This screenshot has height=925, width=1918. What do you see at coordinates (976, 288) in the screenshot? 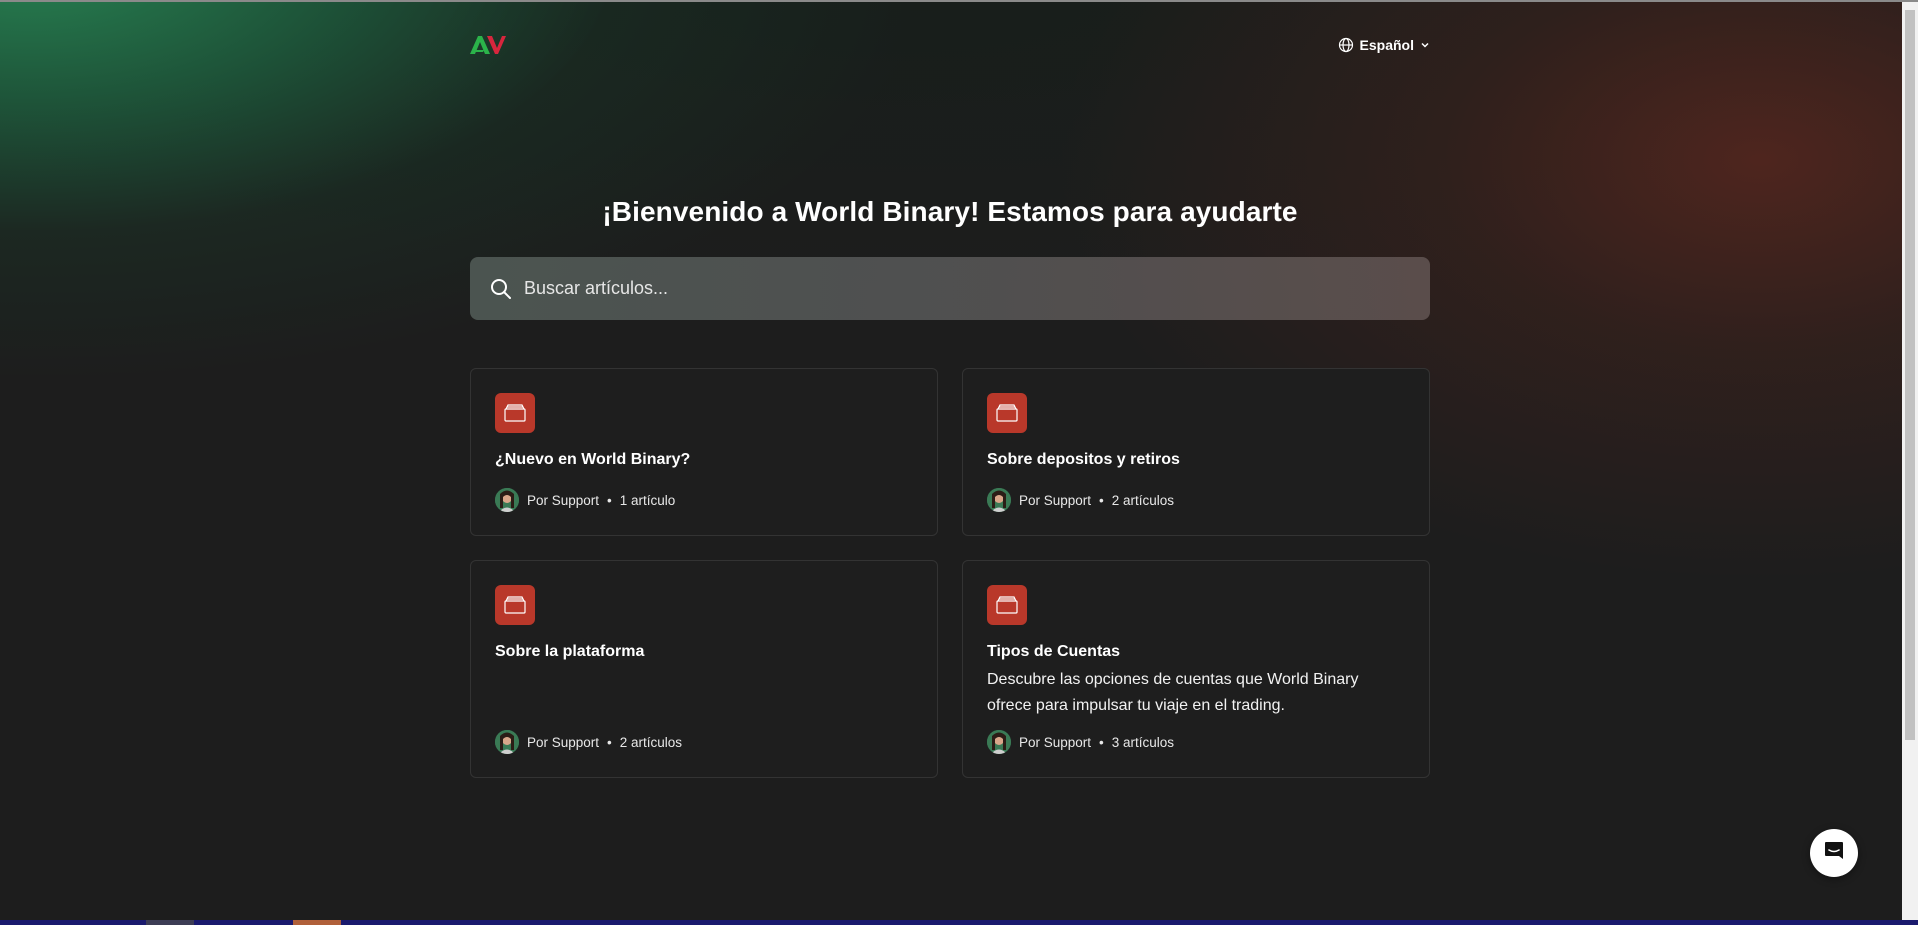
I see `search-input` at bounding box center [976, 288].